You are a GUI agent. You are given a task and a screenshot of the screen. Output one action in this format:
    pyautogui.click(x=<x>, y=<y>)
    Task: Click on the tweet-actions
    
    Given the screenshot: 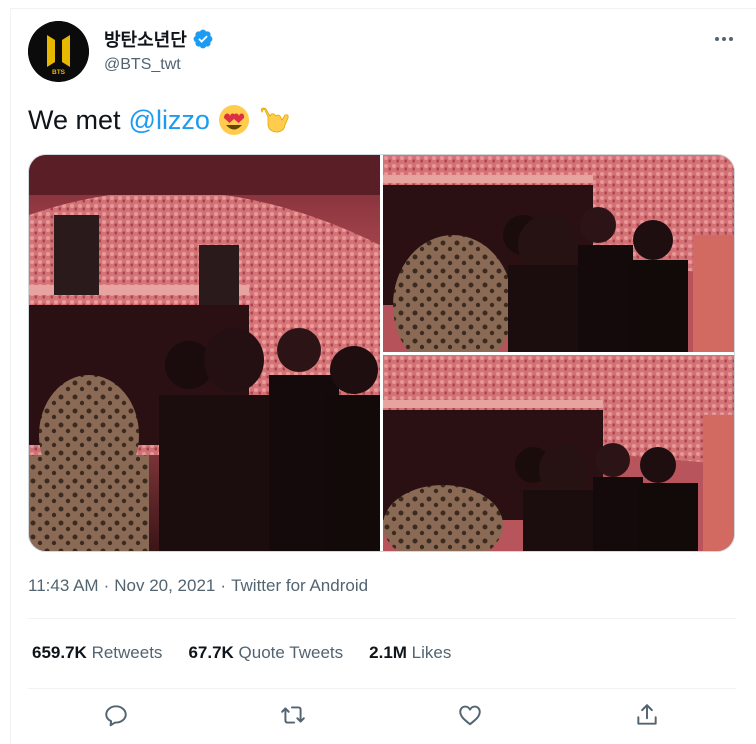 What is the action you would take?
    pyautogui.click(x=378, y=715)
    